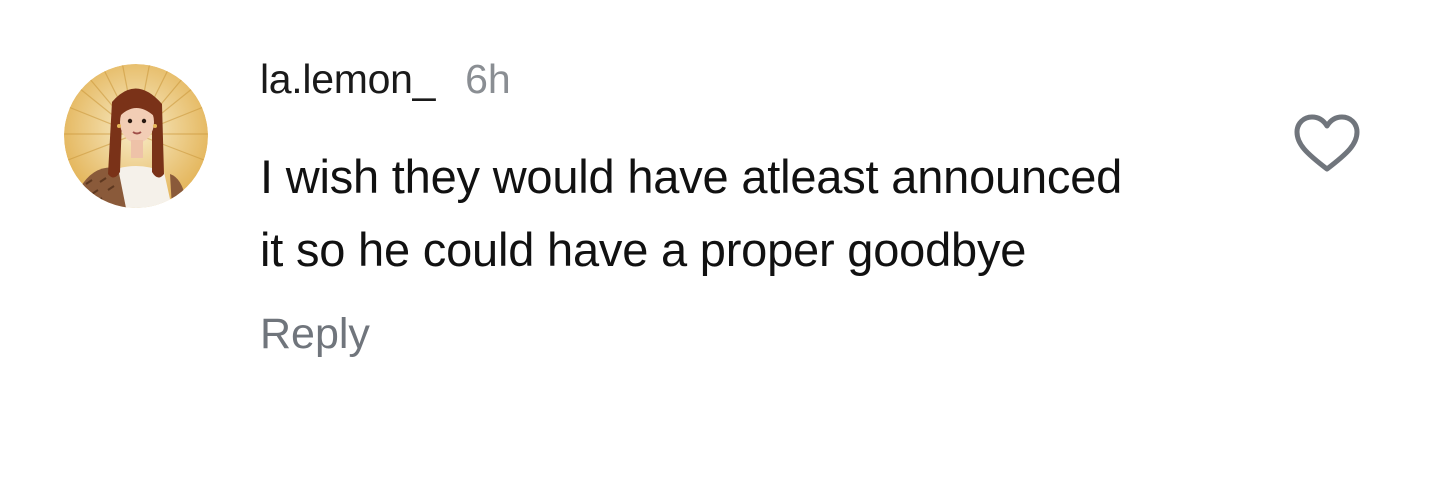  Describe the element at coordinates (315, 334) in the screenshot. I see `reply-button: Reply` at that location.